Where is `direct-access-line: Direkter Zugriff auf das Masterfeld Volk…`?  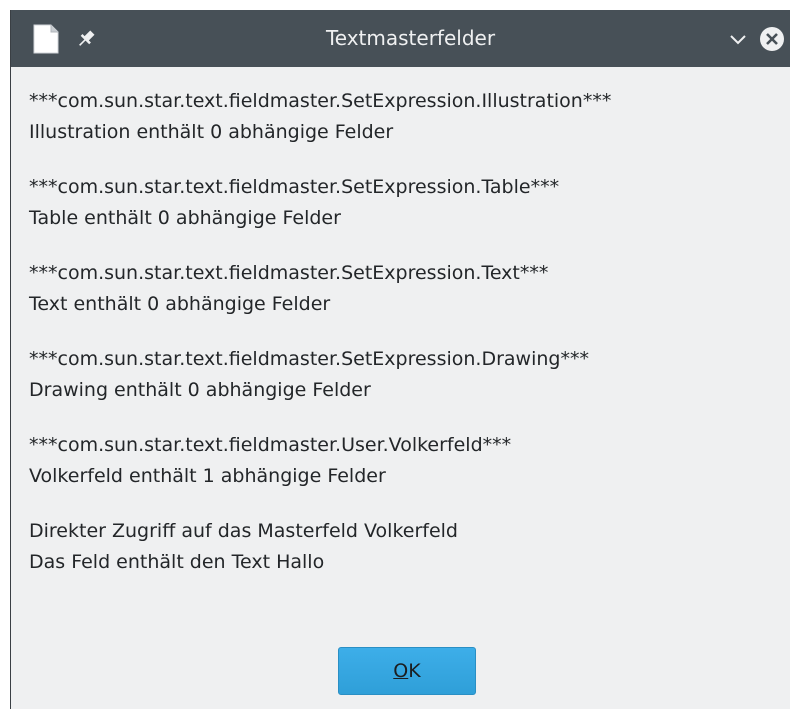 direct-access-line: Direkter Zugriff auf das Masterfeld Volk… is located at coordinates (243, 531).